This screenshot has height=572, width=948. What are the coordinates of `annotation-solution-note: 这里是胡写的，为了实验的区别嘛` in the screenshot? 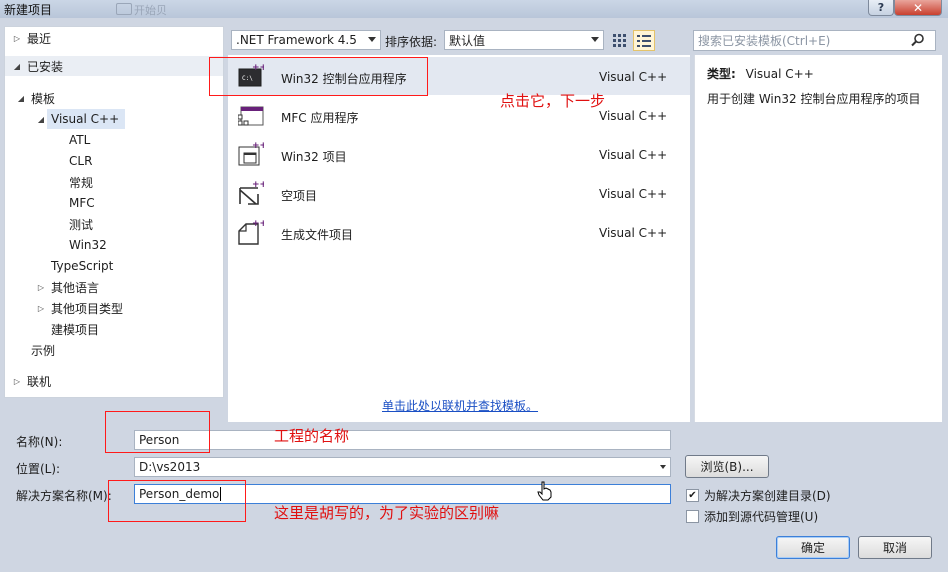 It's located at (387, 513).